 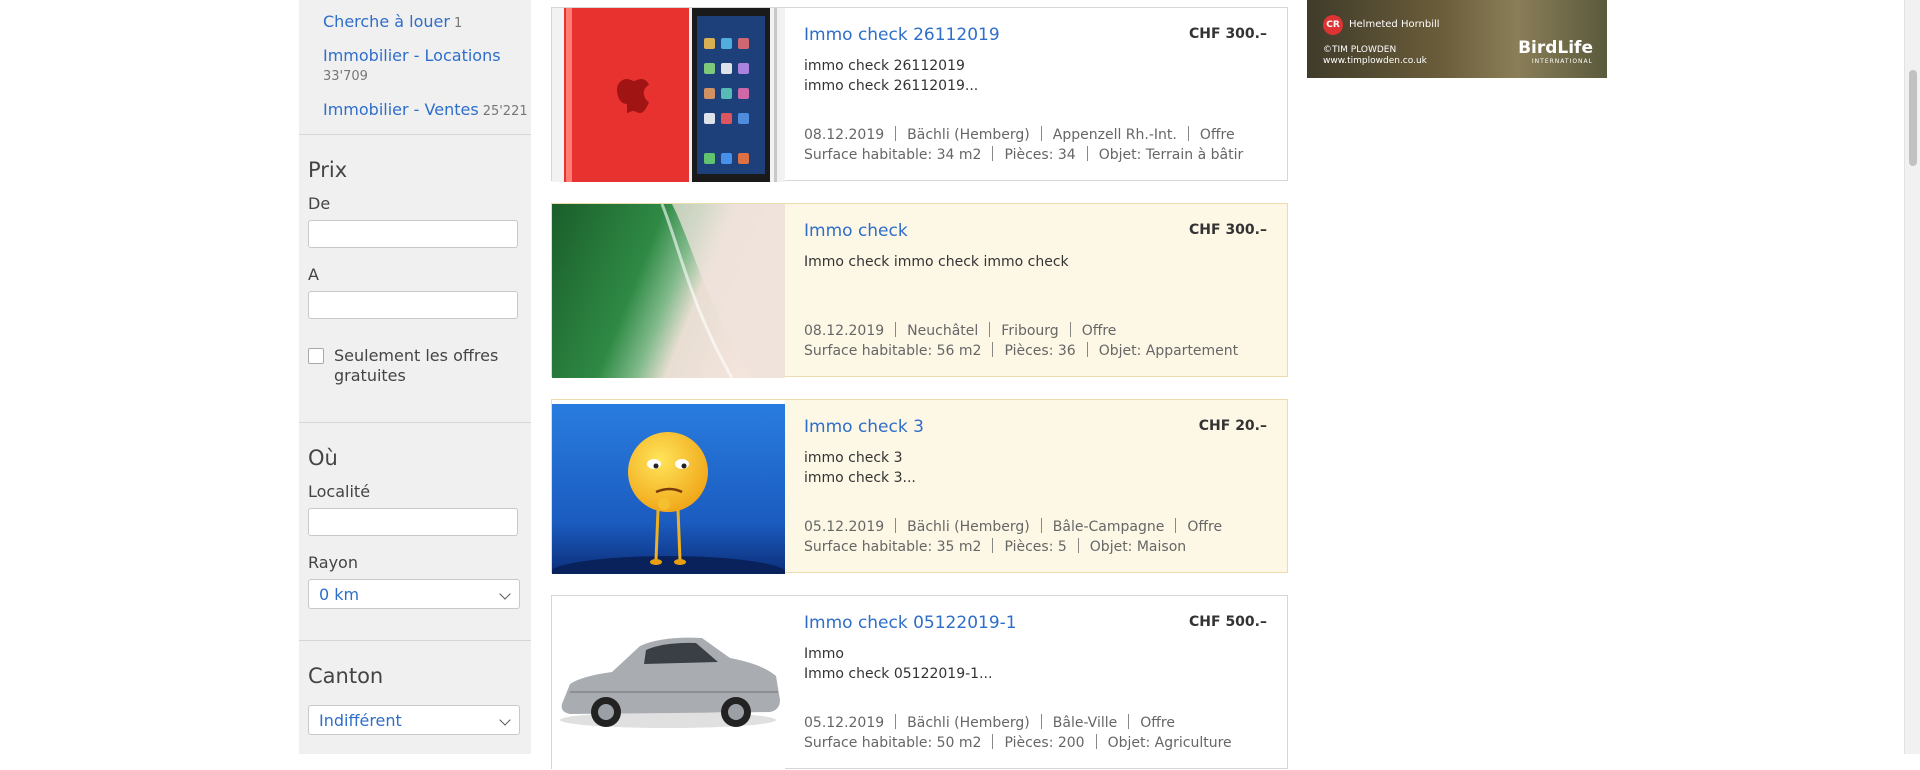 What do you see at coordinates (413, 305) in the screenshot?
I see `price-to-input` at bounding box center [413, 305].